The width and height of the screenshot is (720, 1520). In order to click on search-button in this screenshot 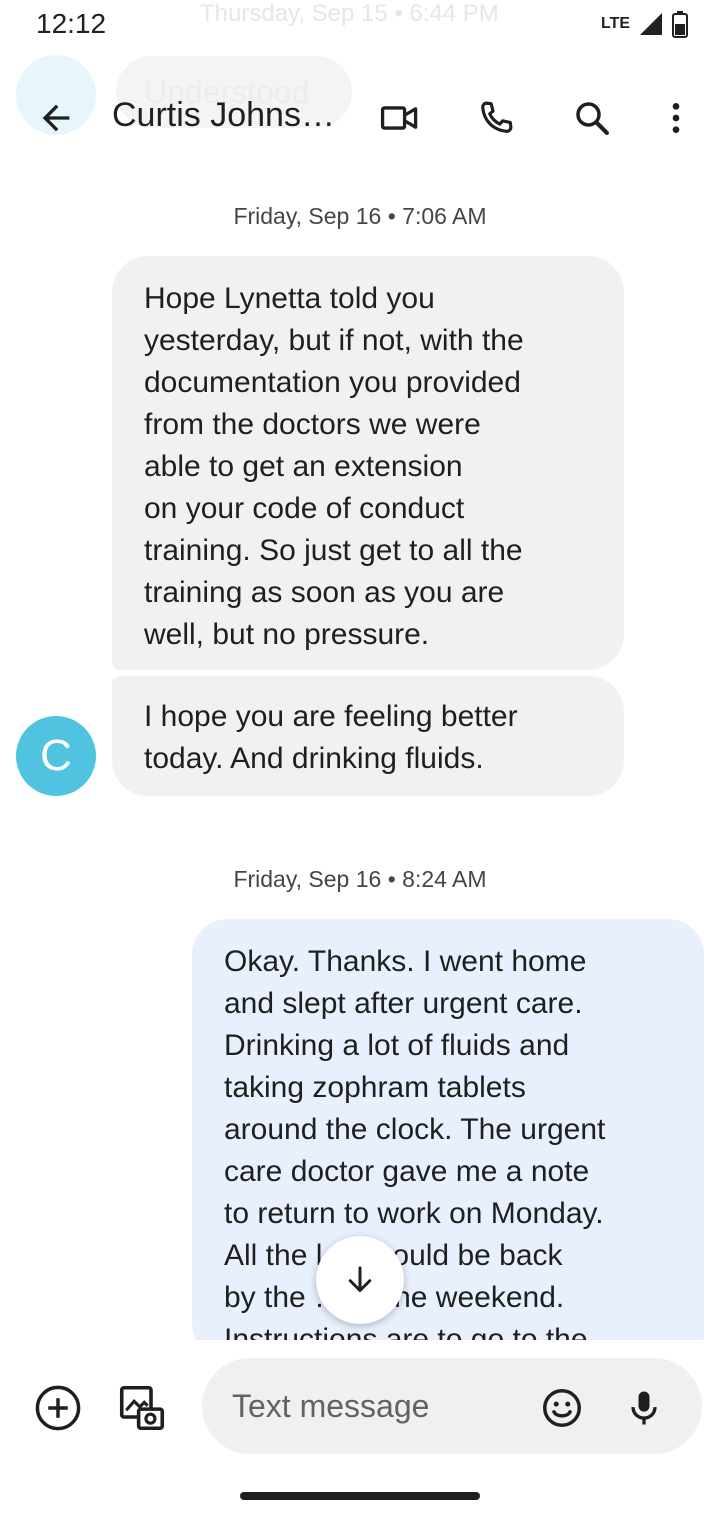, I will do `click(592, 118)`.